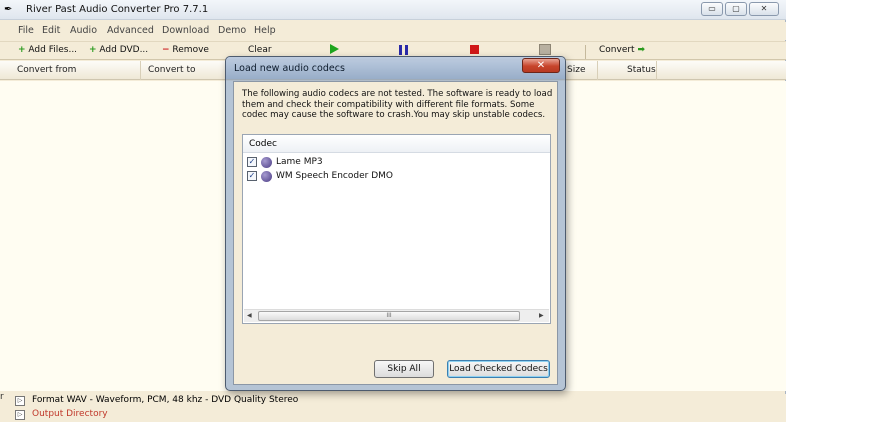  What do you see at coordinates (641, 50) in the screenshot?
I see `convert-arrow-icon: ➡` at bounding box center [641, 50].